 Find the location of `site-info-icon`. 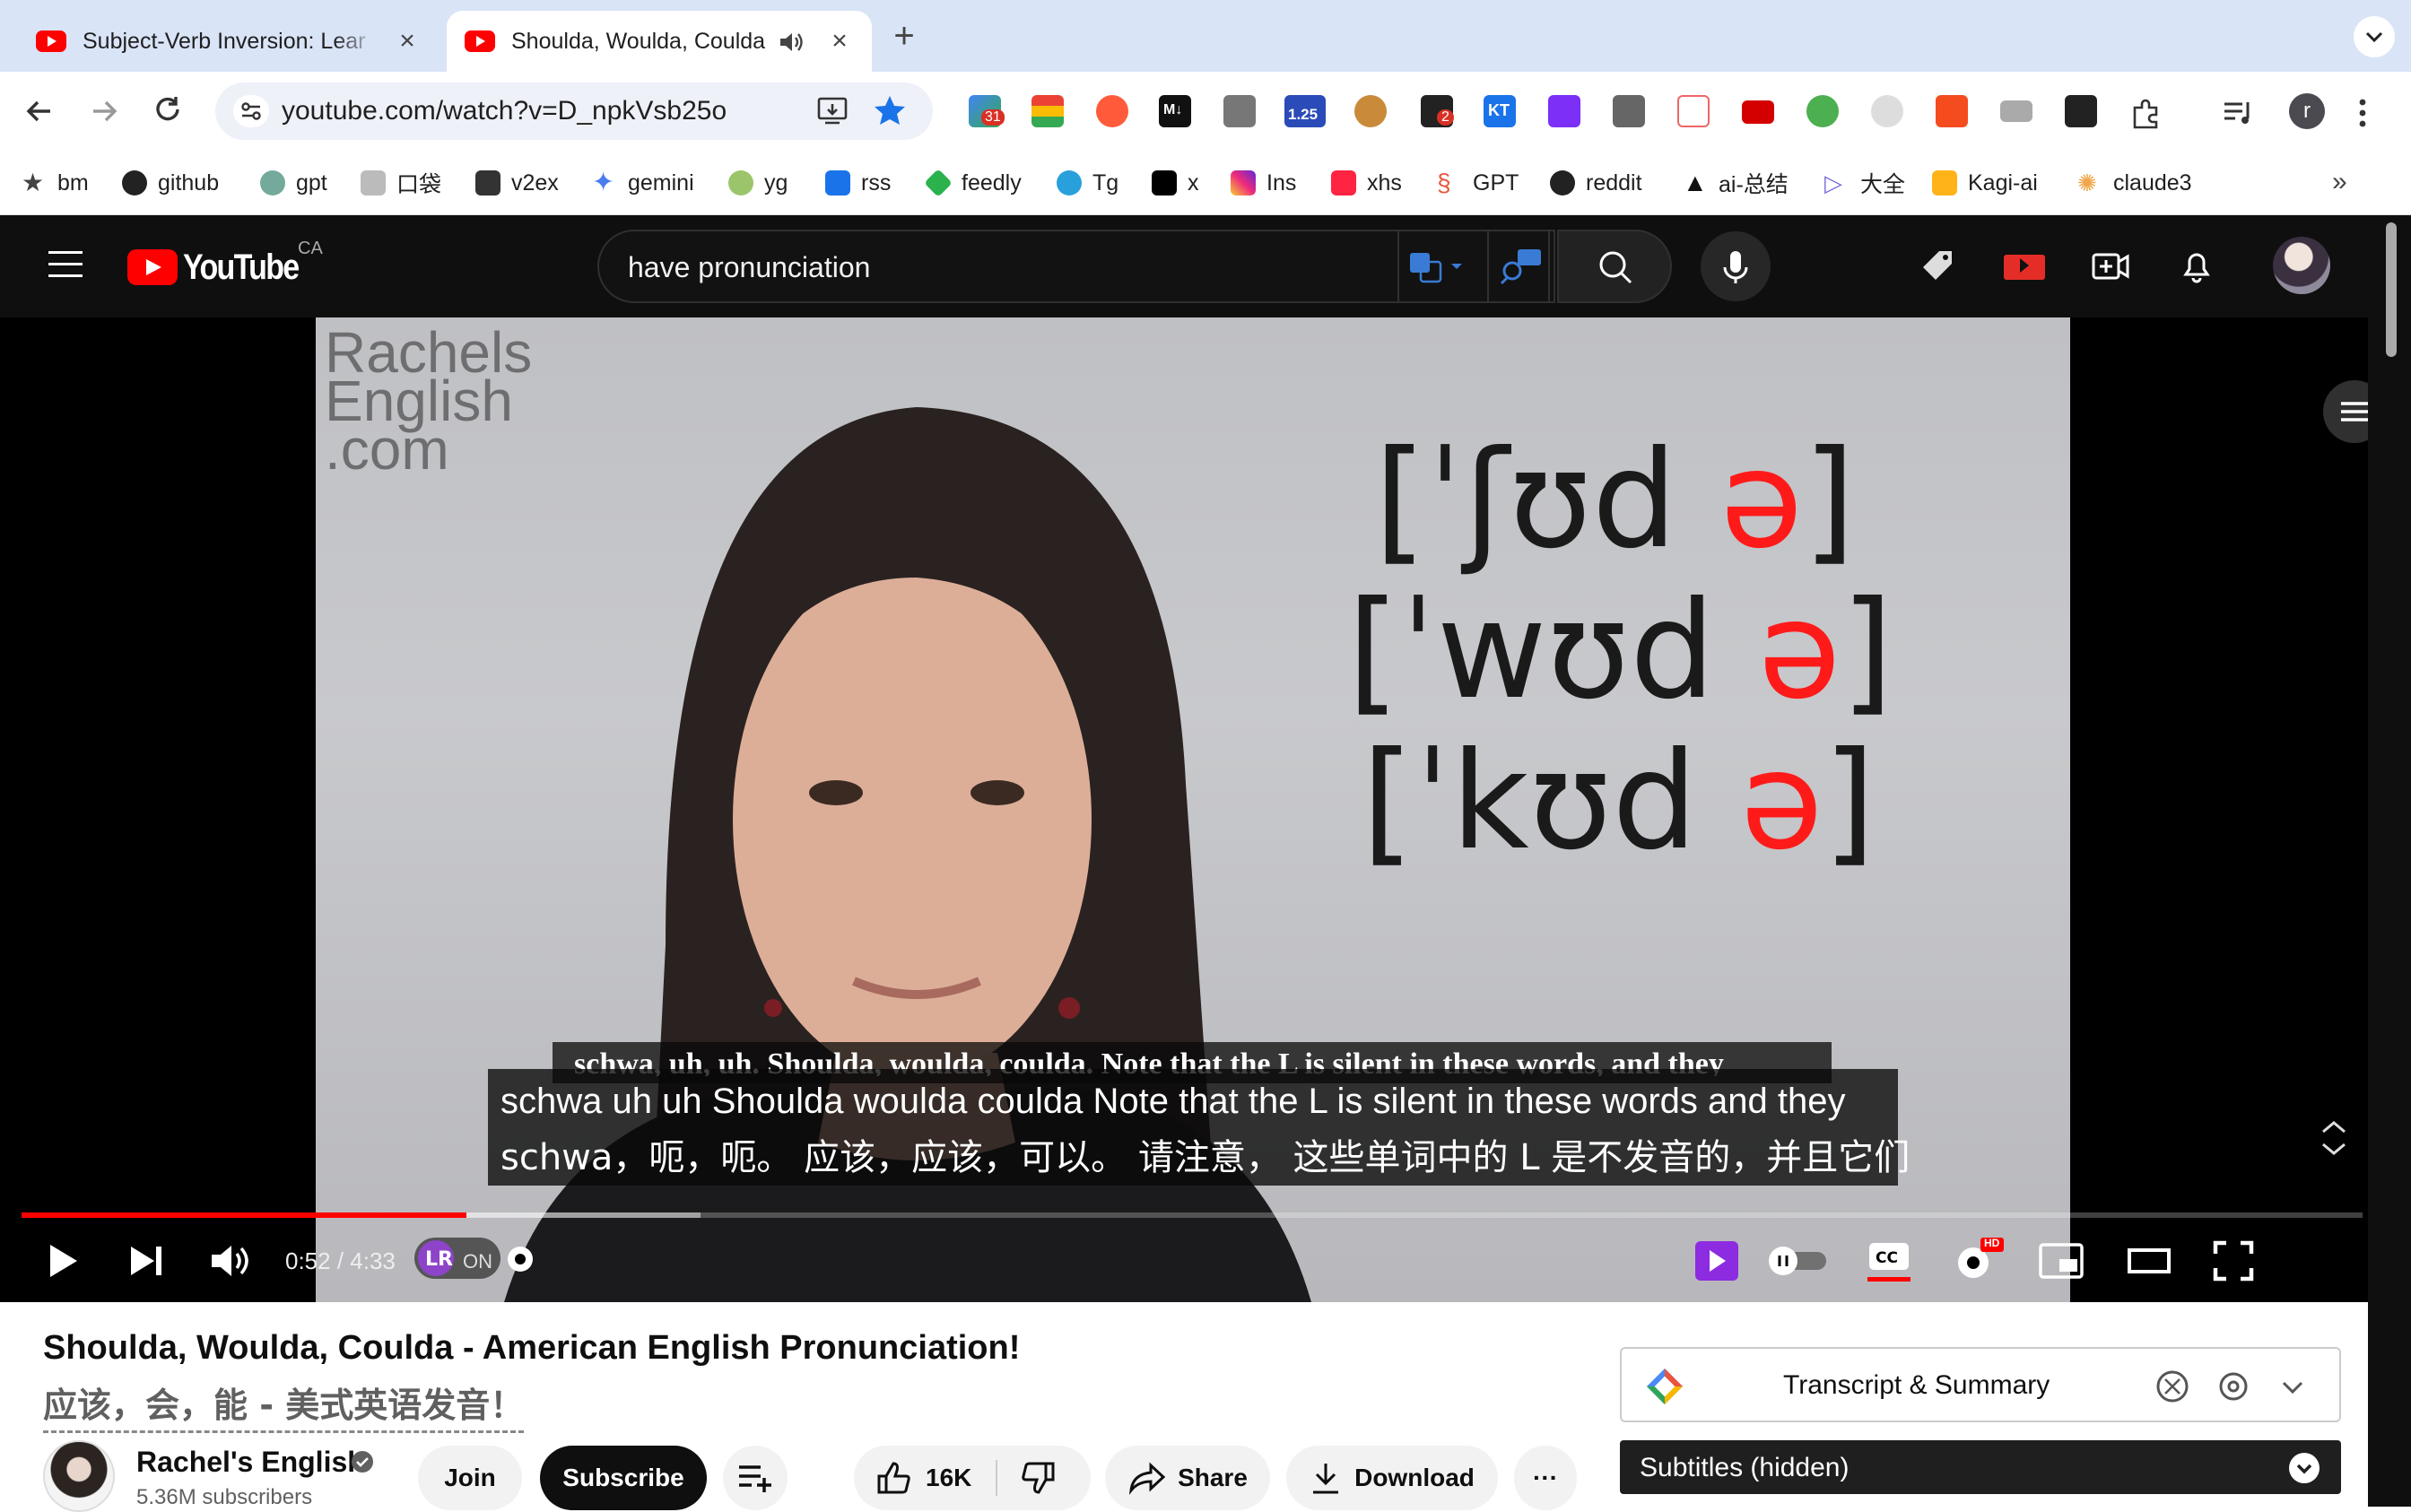

site-info-icon is located at coordinates (251, 111).